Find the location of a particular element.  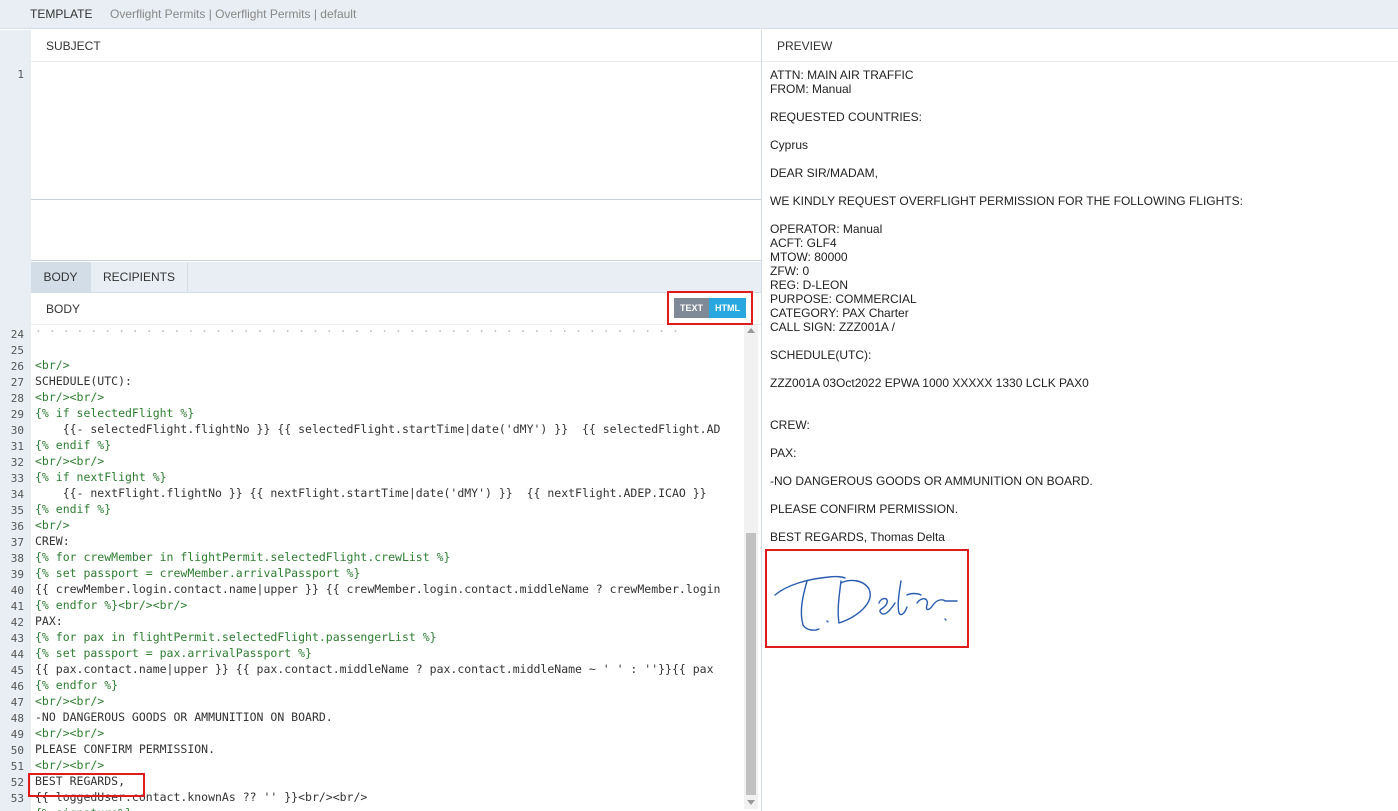

line-number: 41 is located at coordinates (17, 606).